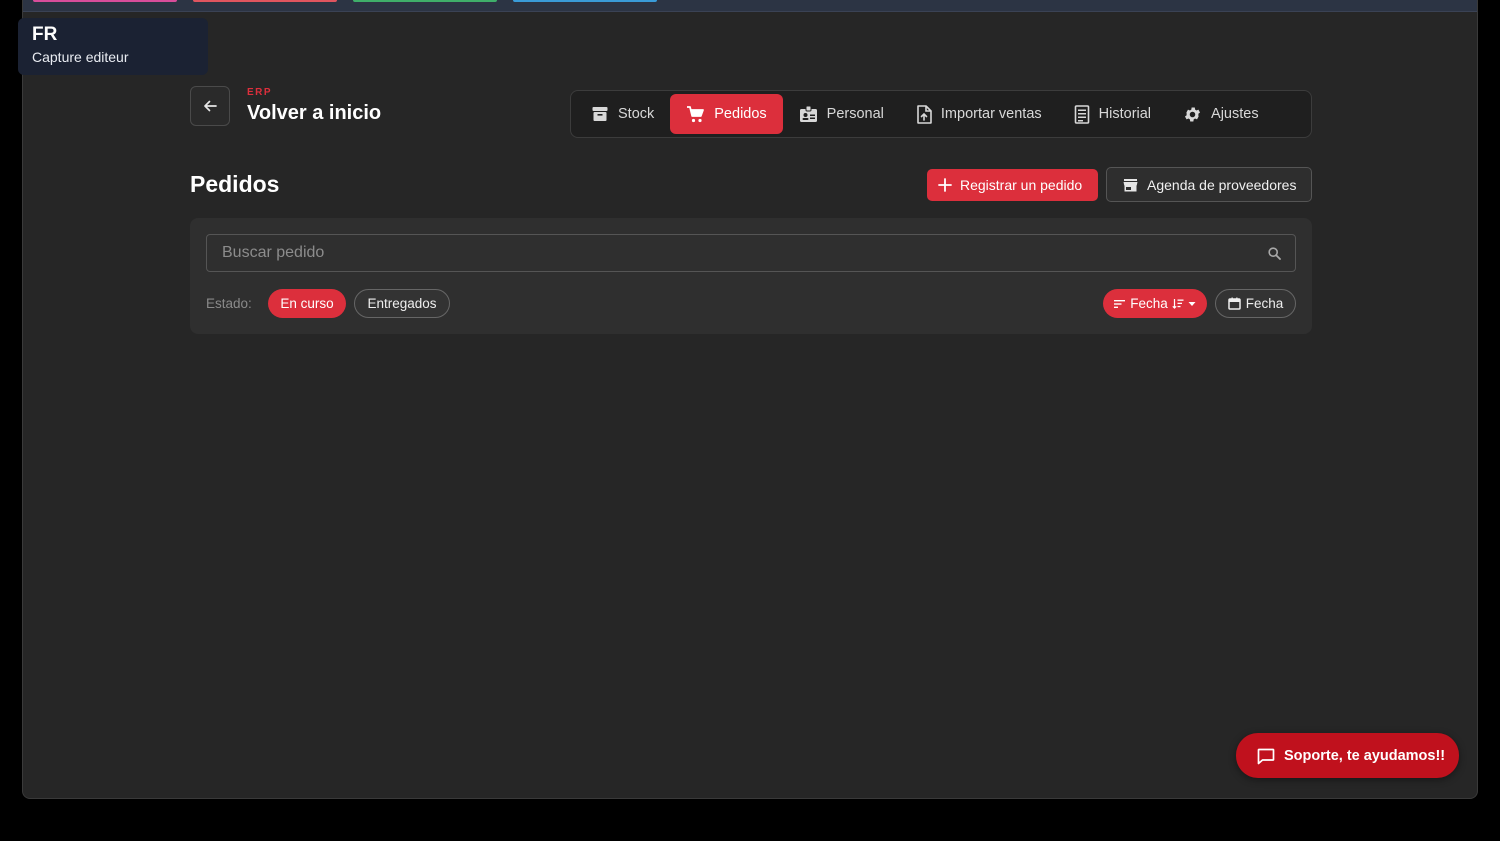 This screenshot has width=1500, height=841. Describe the element at coordinates (1120, 303) in the screenshot. I see `sort-icon` at that location.